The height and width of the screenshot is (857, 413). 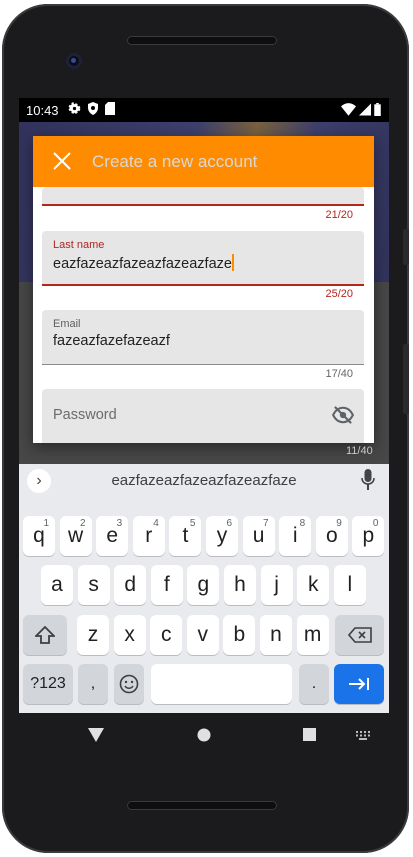 I want to click on key-i: i8, so click(x=295, y=536).